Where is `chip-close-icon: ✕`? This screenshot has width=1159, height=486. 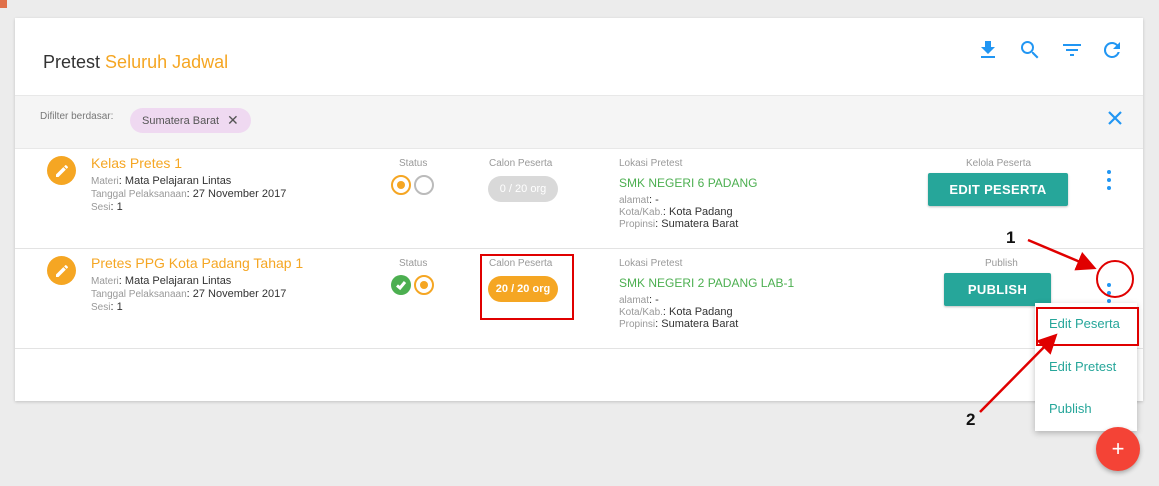 chip-close-icon: ✕ is located at coordinates (233, 120).